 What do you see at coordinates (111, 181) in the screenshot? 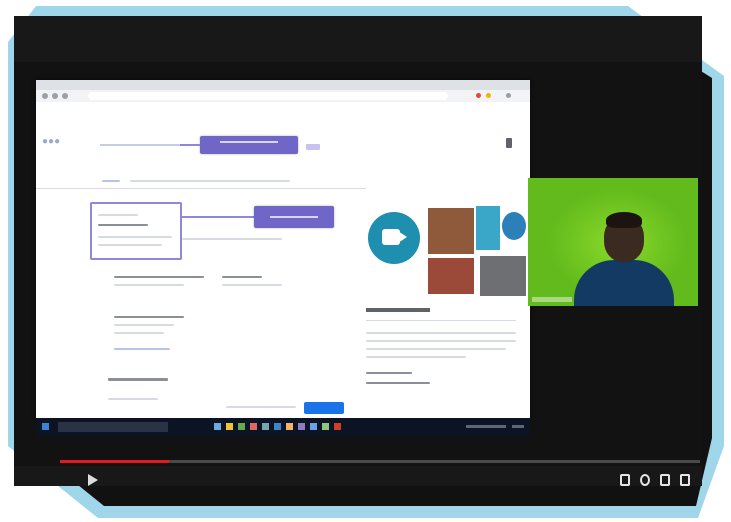
I see `results-tab` at bounding box center [111, 181].